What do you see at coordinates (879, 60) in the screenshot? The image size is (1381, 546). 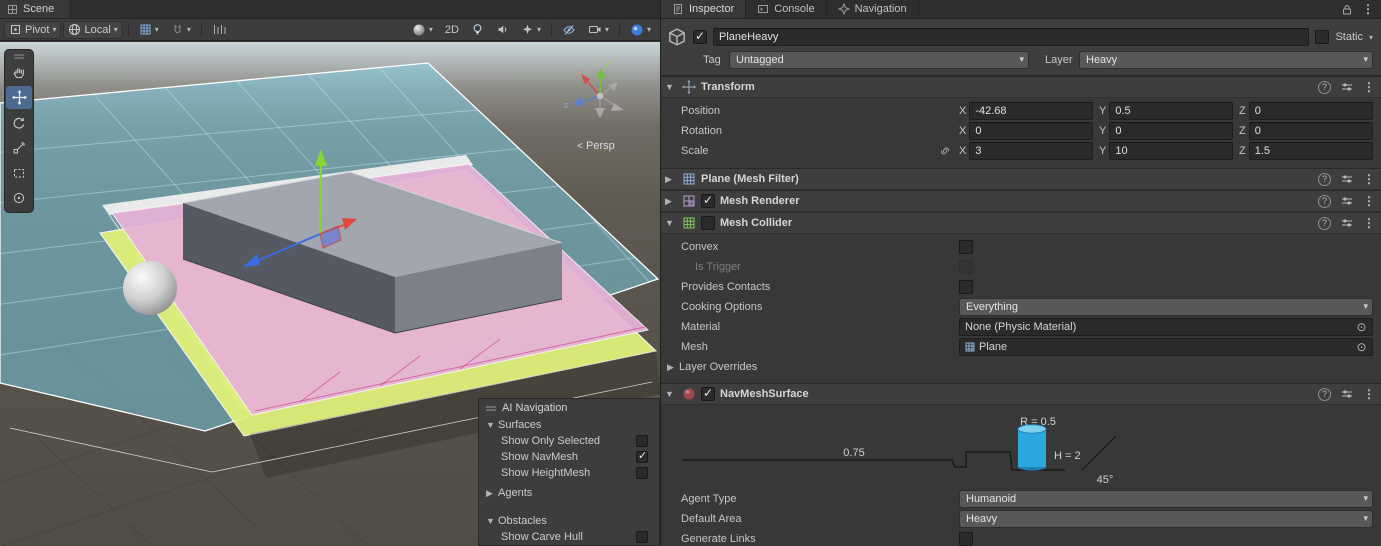 I see `tag-dropdown: Untagged` at bounding box center [879, 60].